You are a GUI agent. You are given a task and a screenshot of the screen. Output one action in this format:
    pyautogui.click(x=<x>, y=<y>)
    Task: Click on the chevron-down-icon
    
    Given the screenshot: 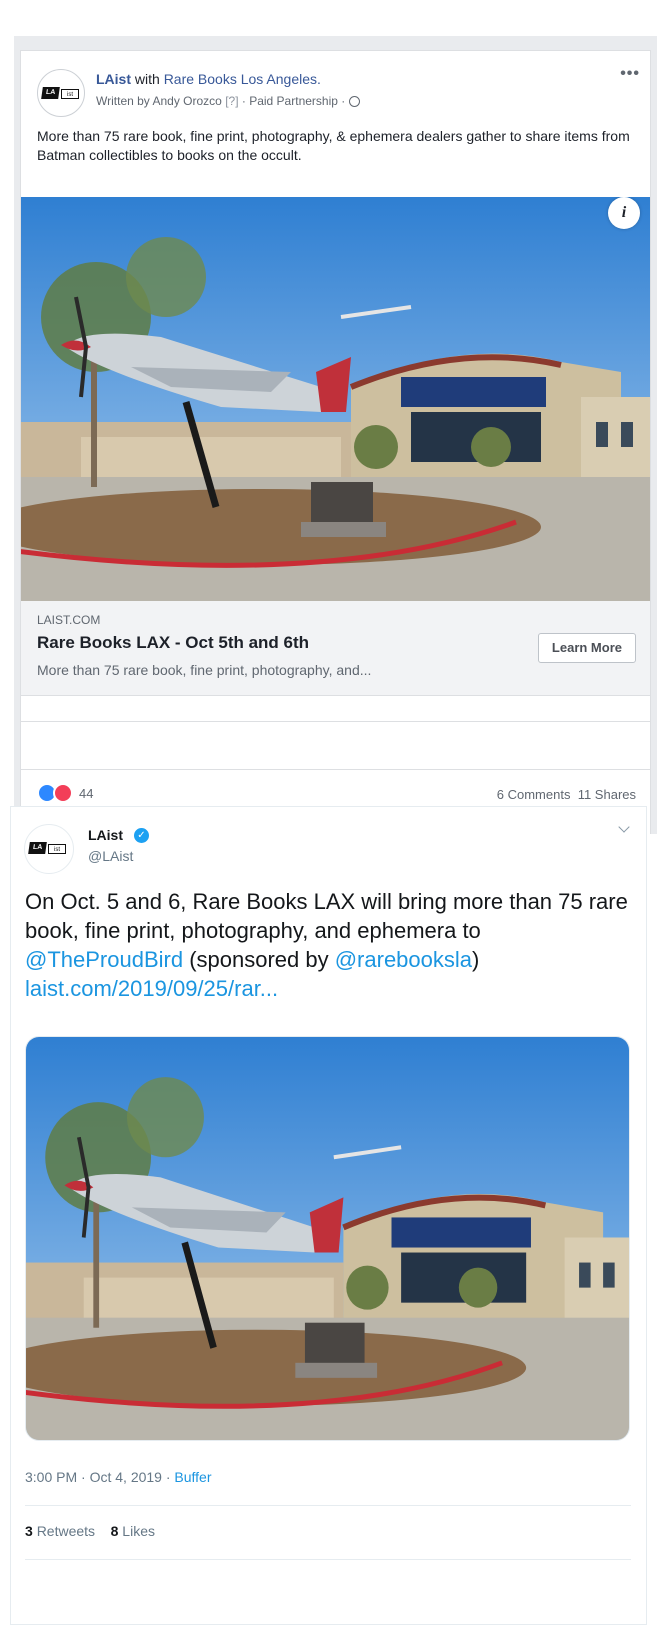 What is the action you would take?
    pyautogui.click(x=624, y=827)
    